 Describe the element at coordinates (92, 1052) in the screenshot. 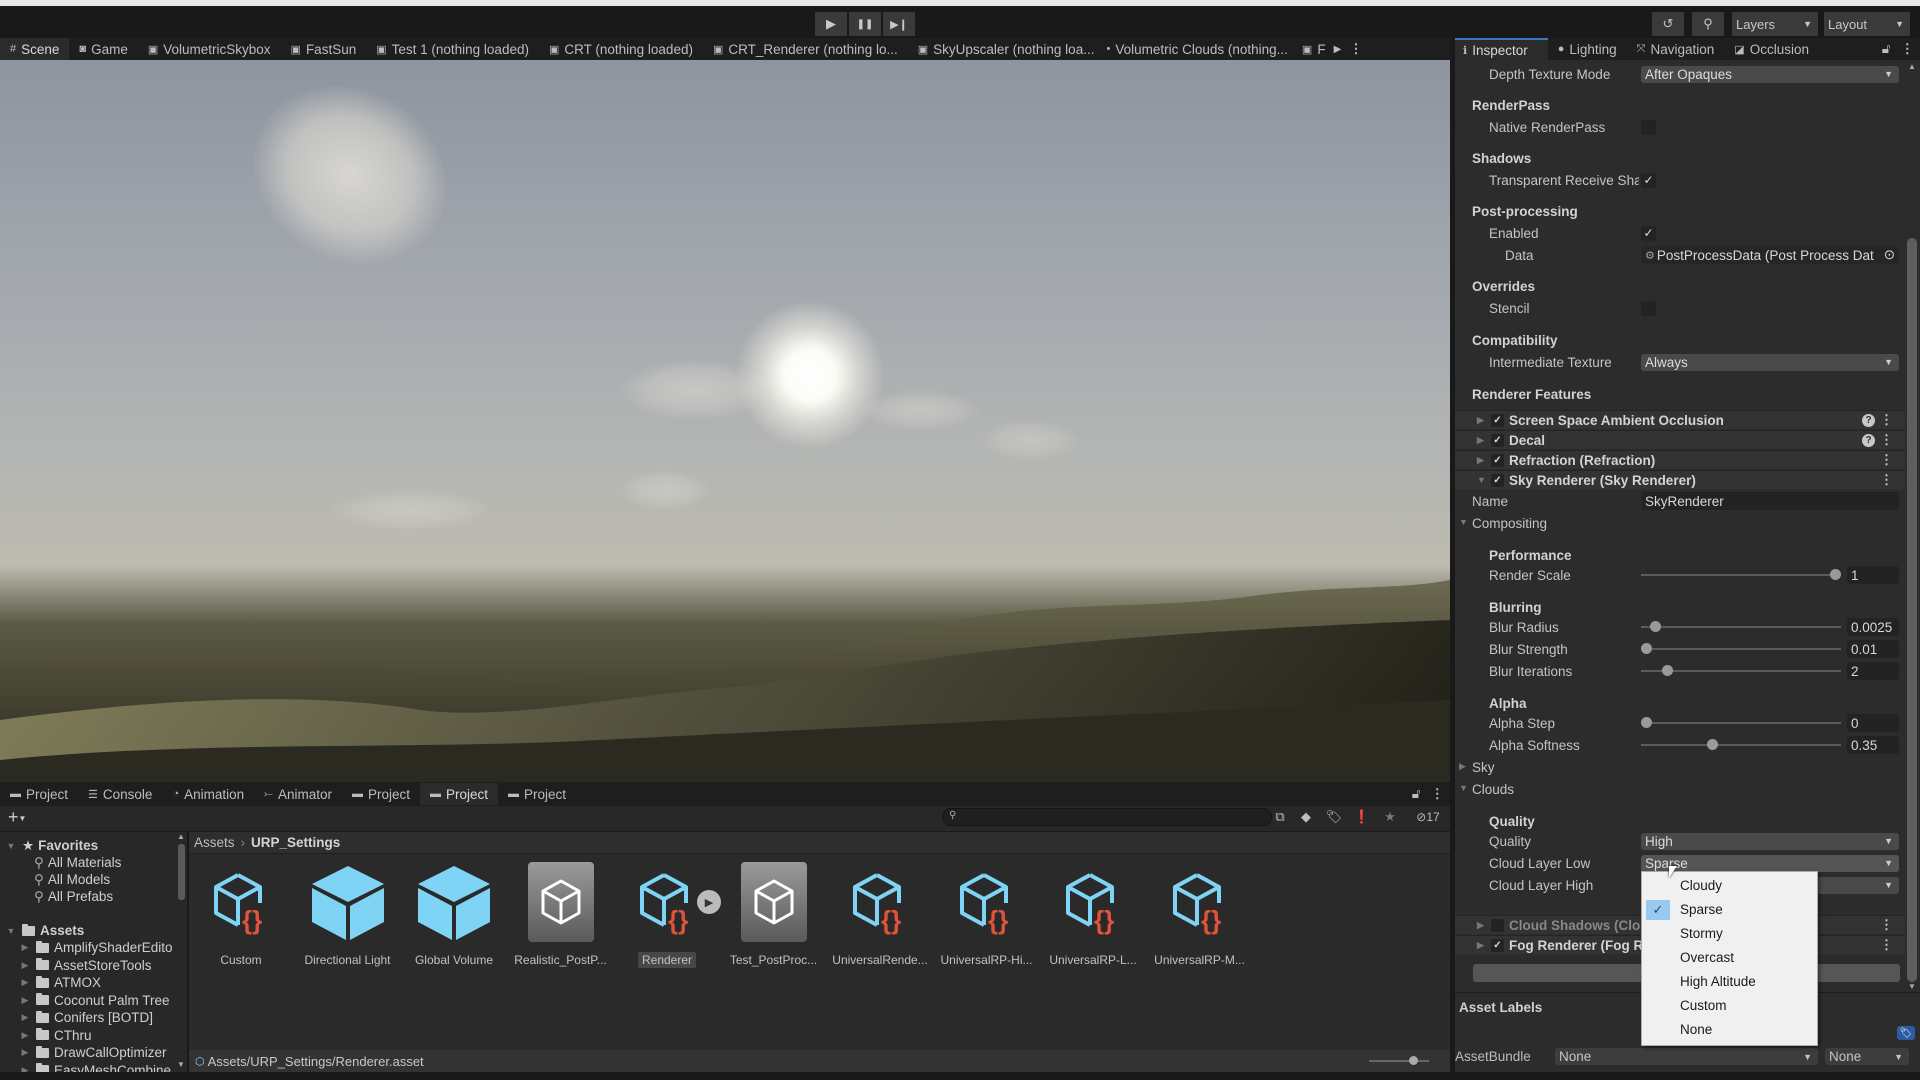

I see `folder-node: ▶ DrawCallOptimizer` at that location.